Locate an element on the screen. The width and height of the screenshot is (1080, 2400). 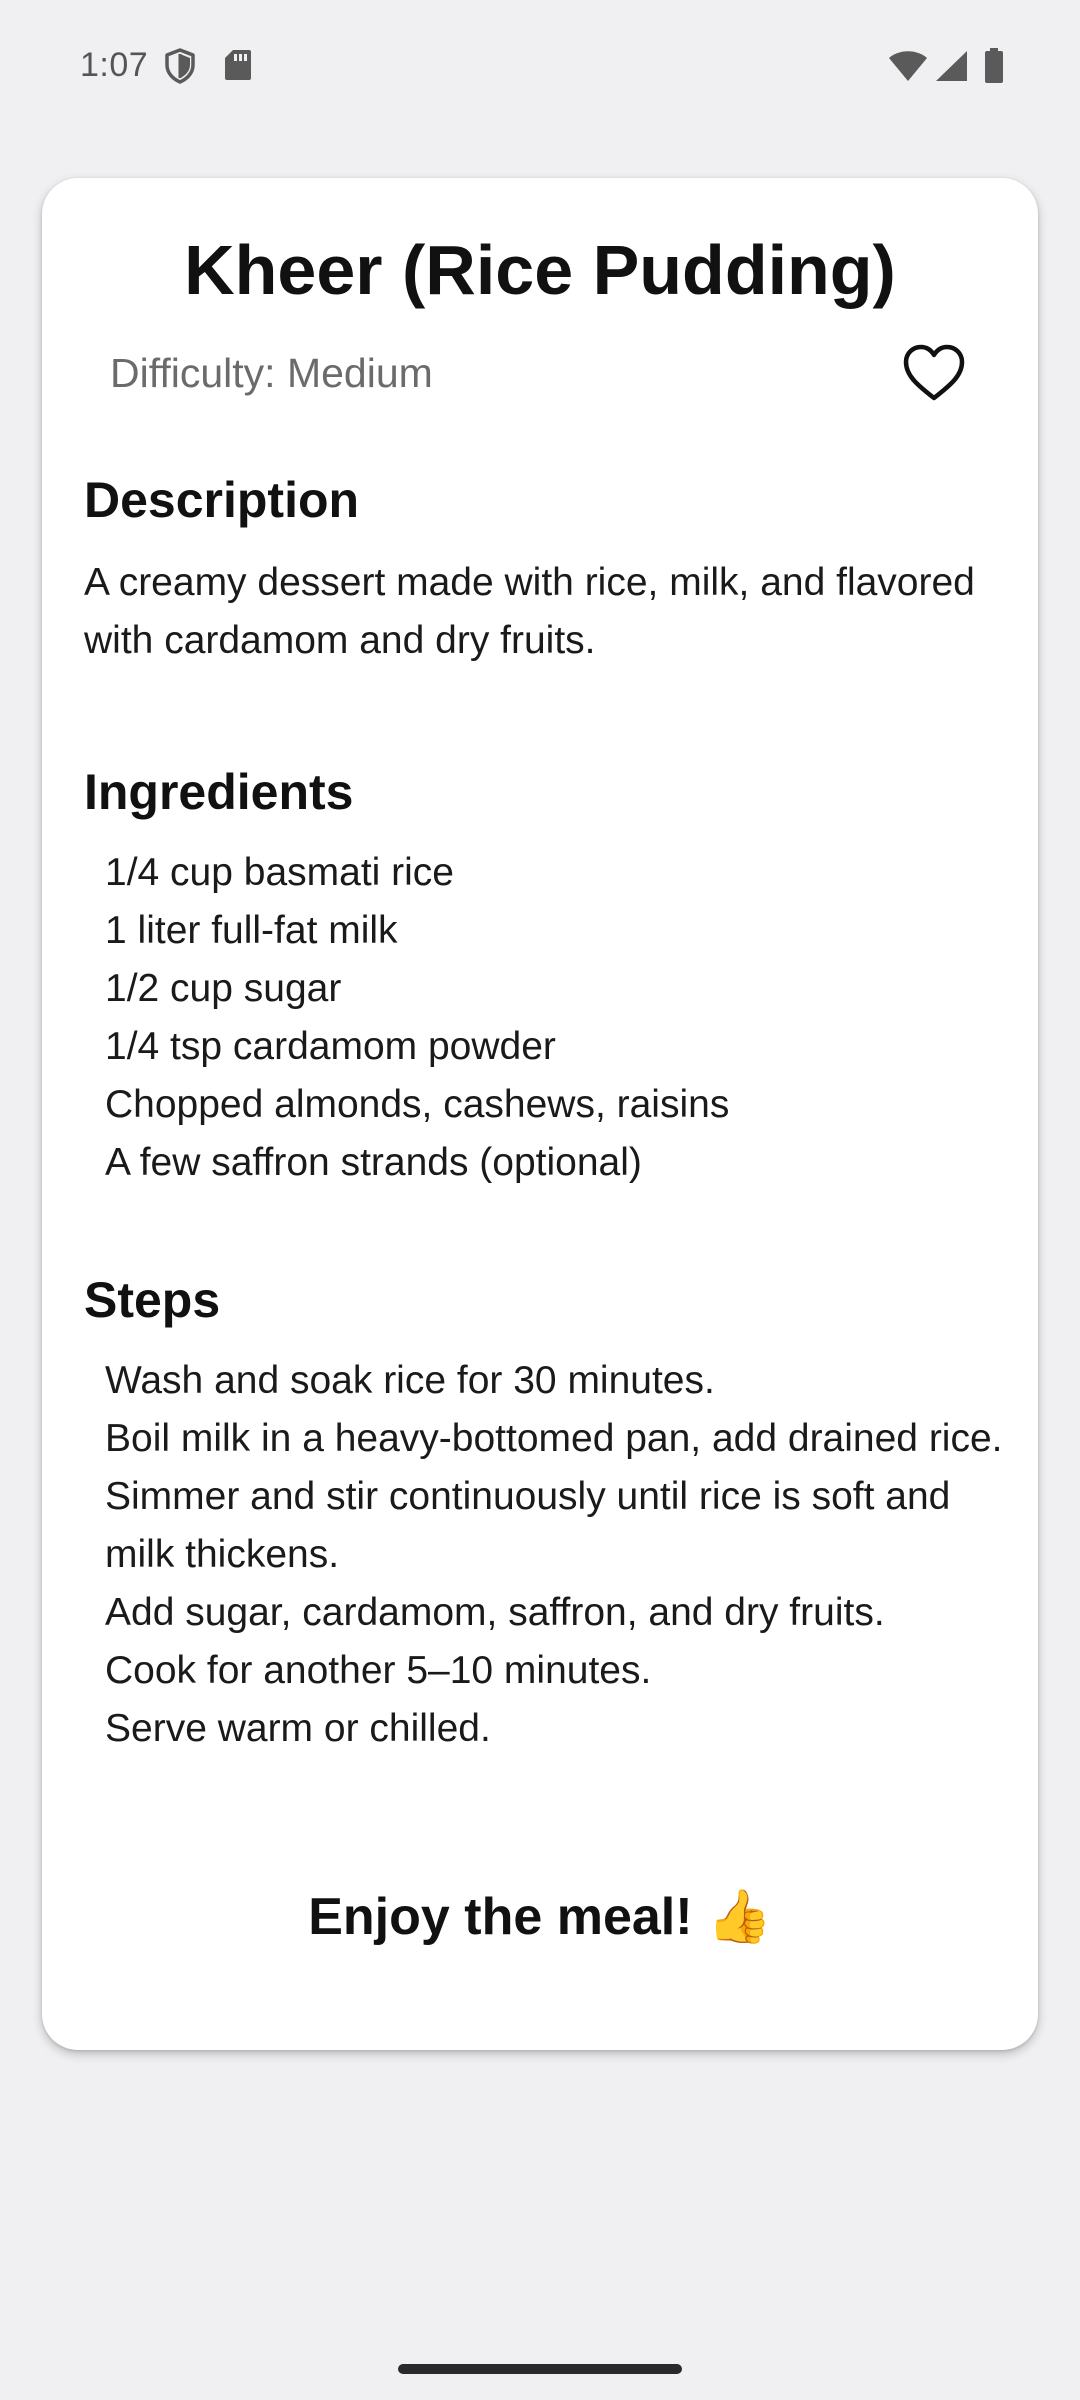
shield-icon is located at coordinates (180, 66).